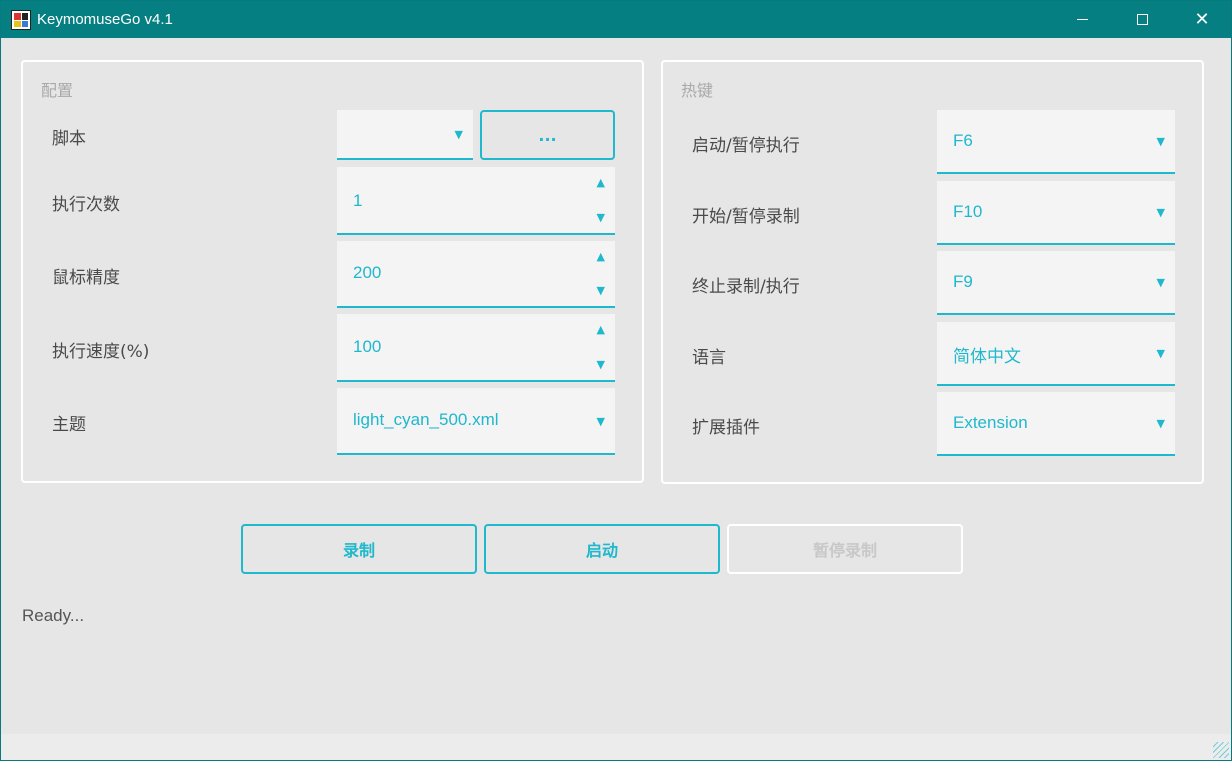  What do you see at coordinates (602, 549) in the screenshot?
I see `start-button: 启动` at bounding box center [602, 549].